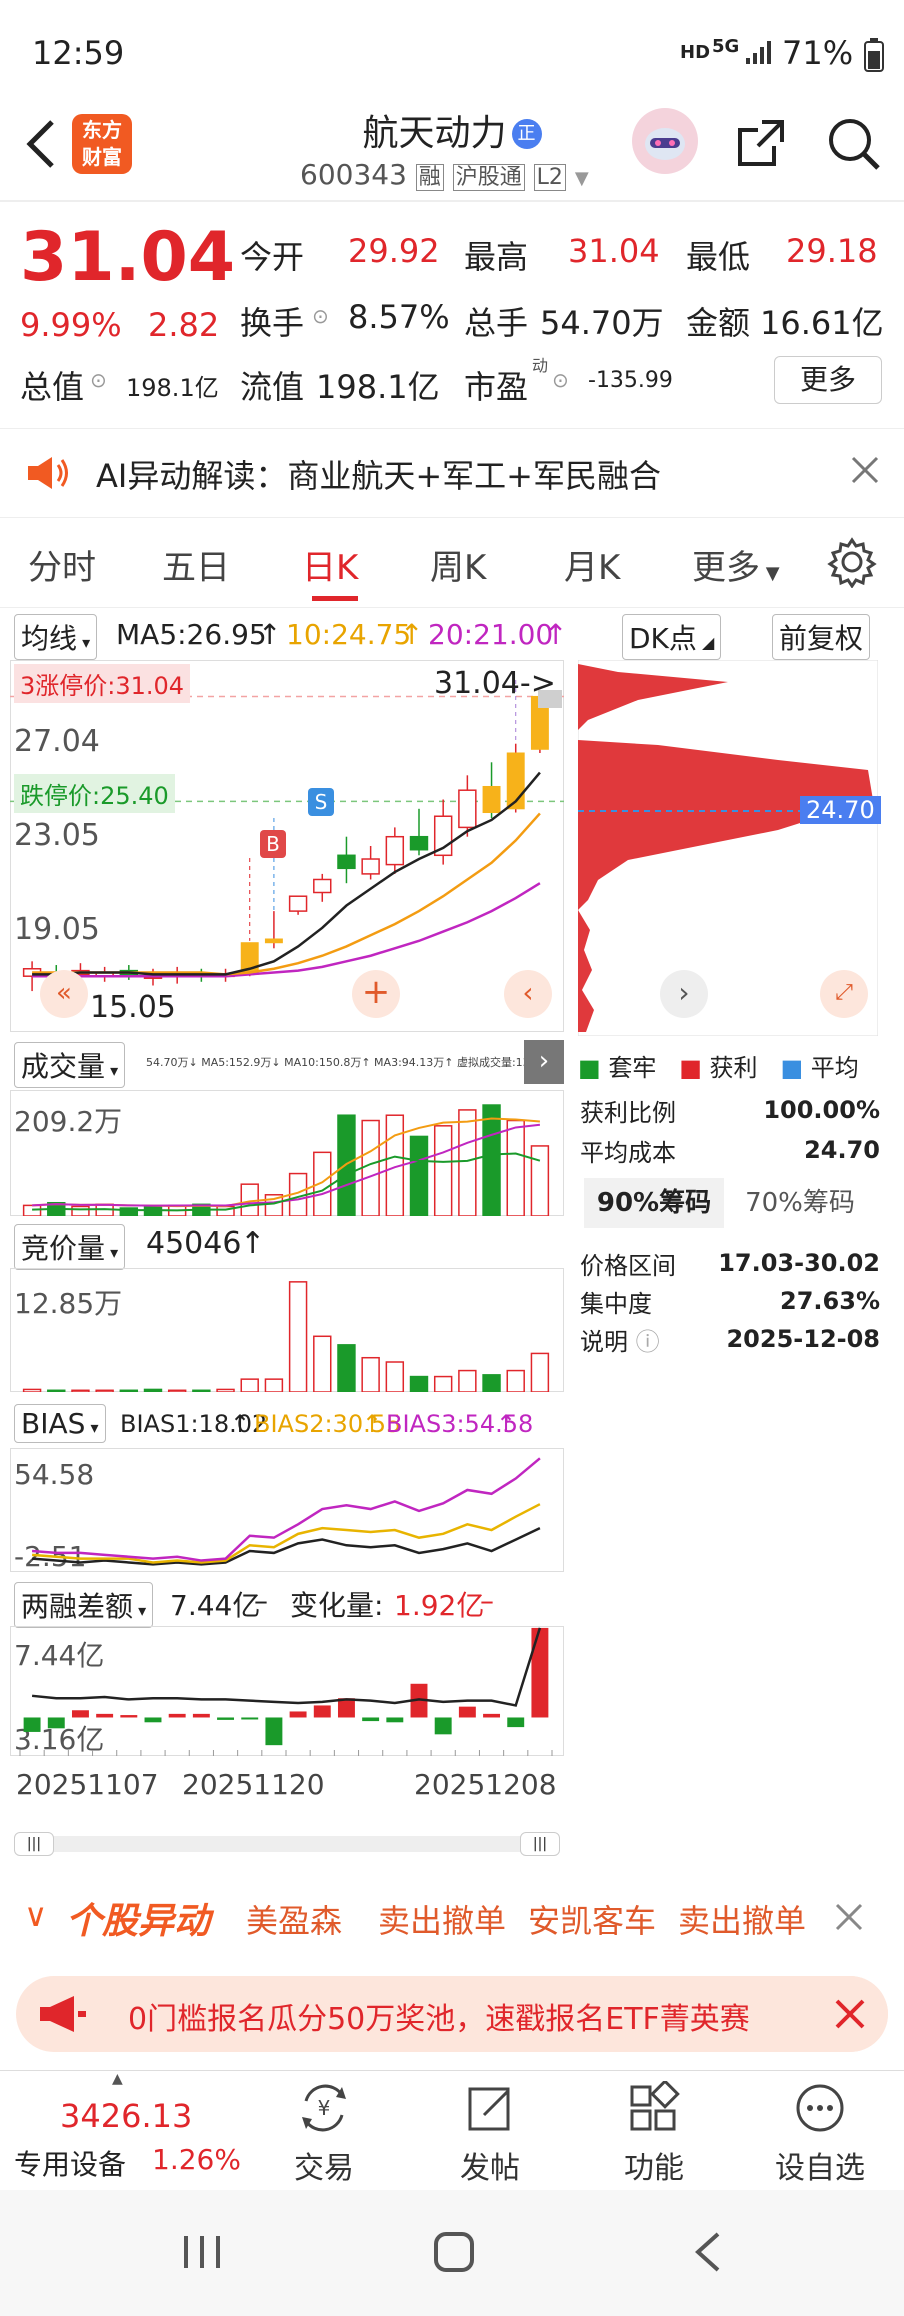  I want to click on nav-trade: ¥ 交易, so click(324, 2134).